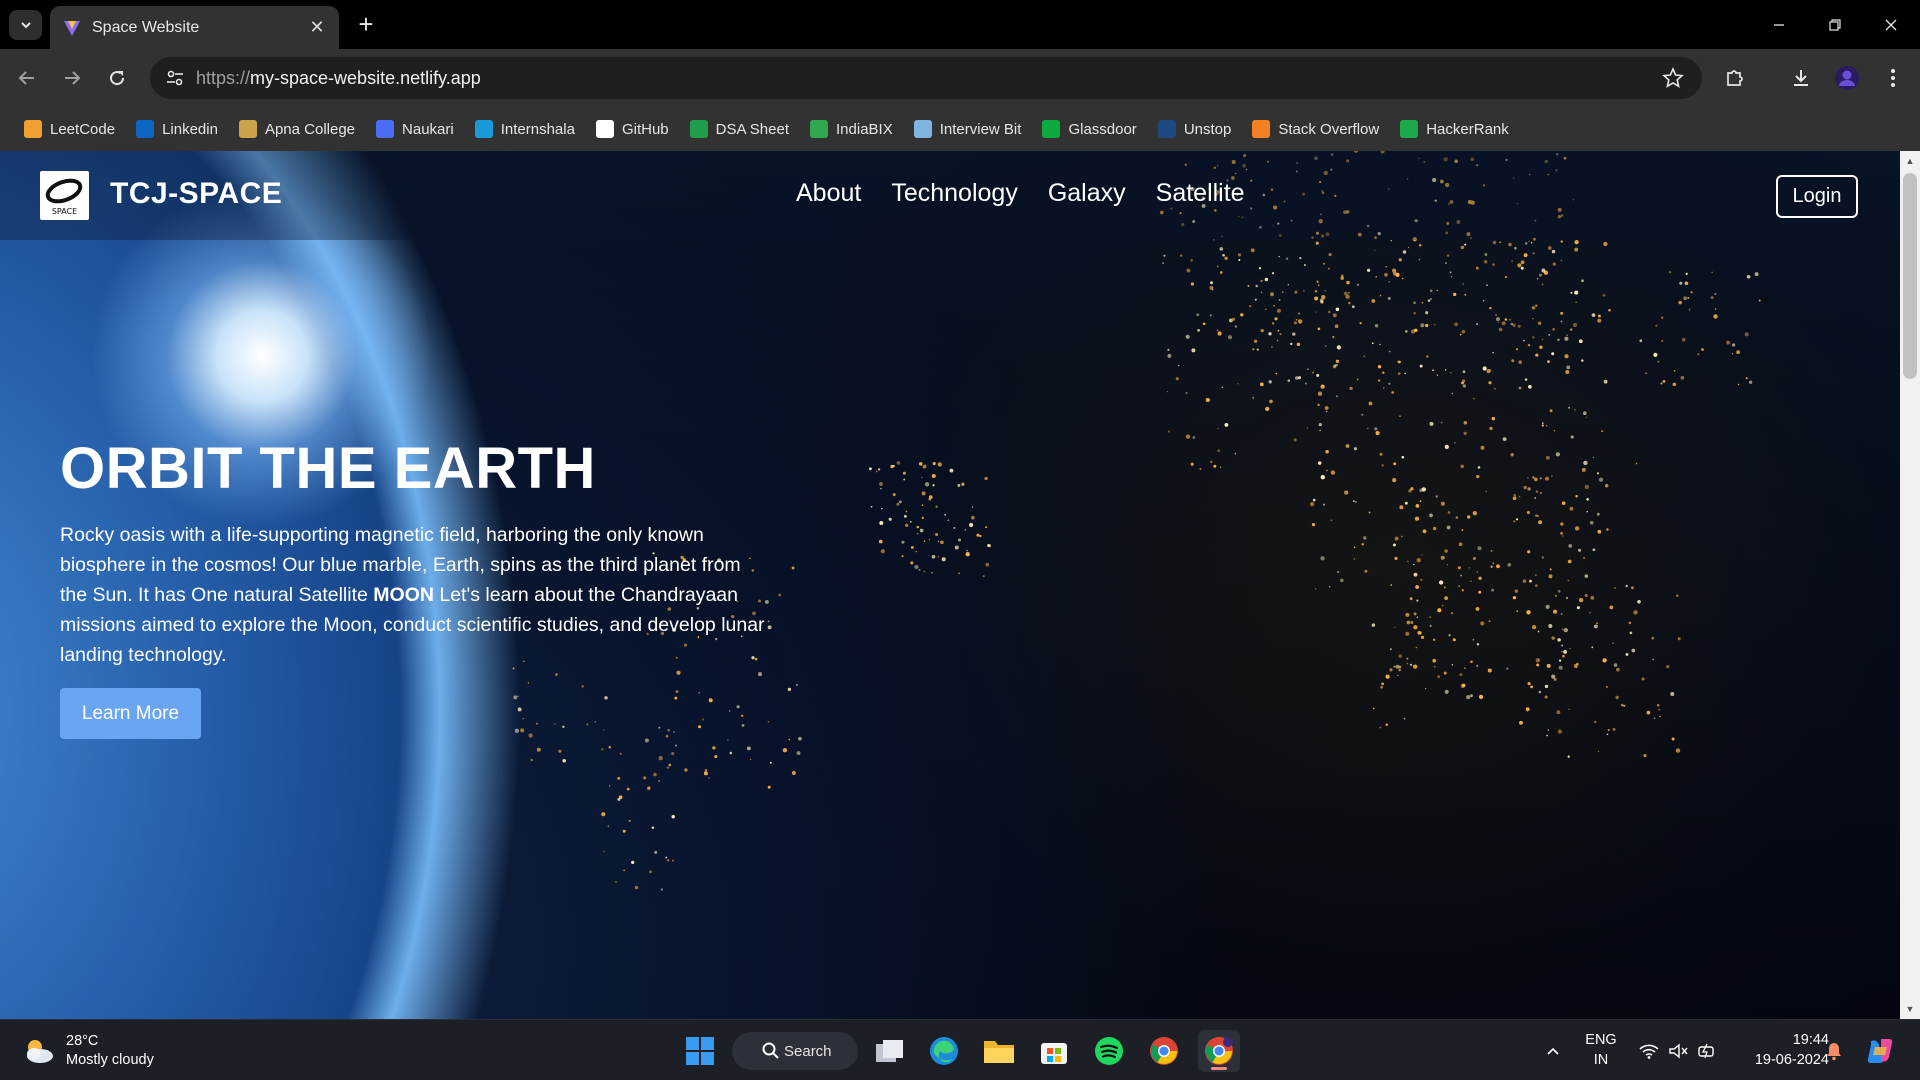 The image size is (1920, 1080). What do you see at coordinates (525, 129) in the screenshot?
I see `bookmark-internshala: Internshala` at bounding box center [525, 129].